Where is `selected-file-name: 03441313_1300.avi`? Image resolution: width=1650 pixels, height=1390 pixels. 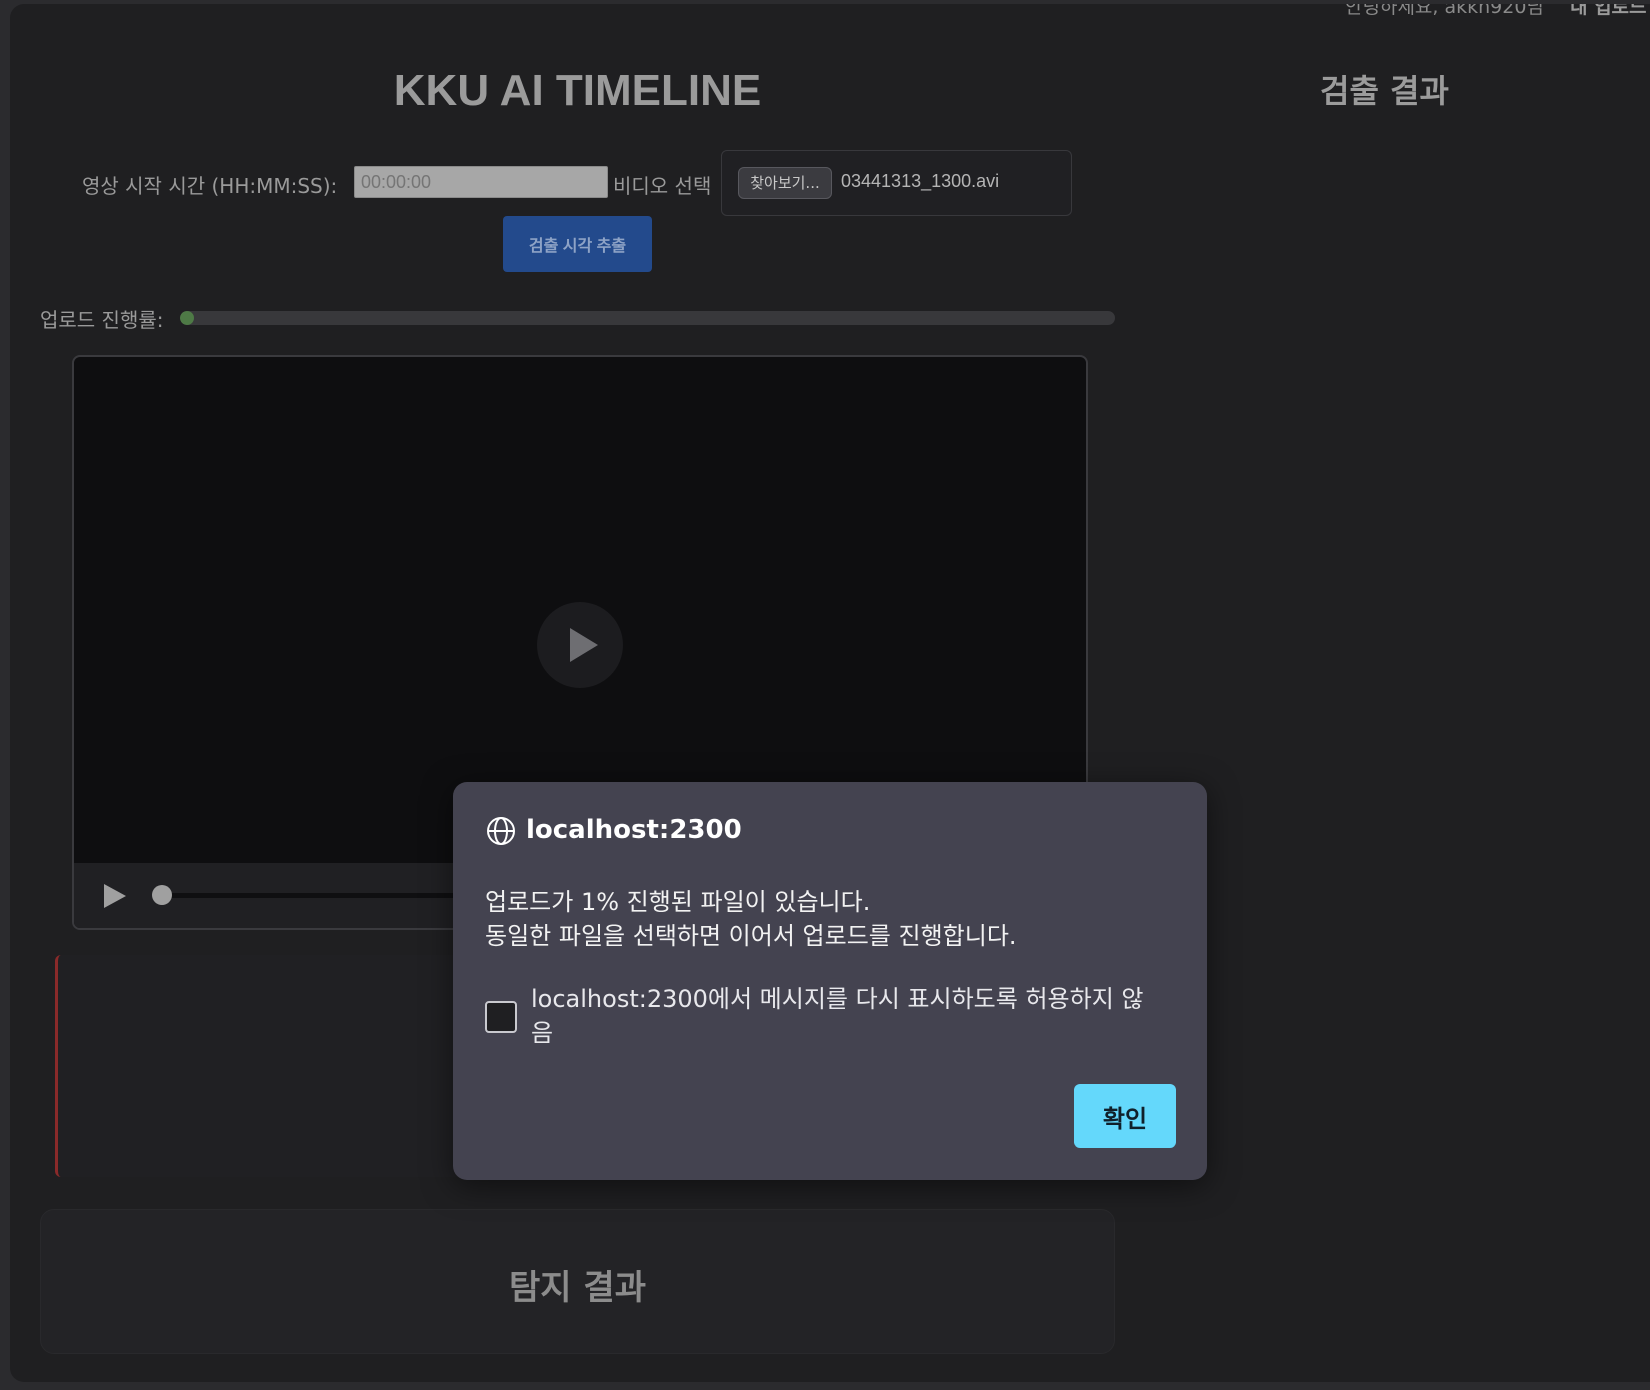 selected-file-name: 03441313_1300.avi is located at coordinates (920, 181).